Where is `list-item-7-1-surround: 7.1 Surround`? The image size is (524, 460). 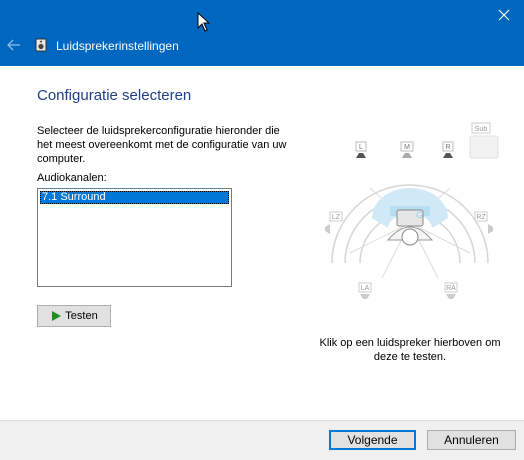 list-item-7-1-surround: 7.1 Surround is located at coordinates (134, 197).